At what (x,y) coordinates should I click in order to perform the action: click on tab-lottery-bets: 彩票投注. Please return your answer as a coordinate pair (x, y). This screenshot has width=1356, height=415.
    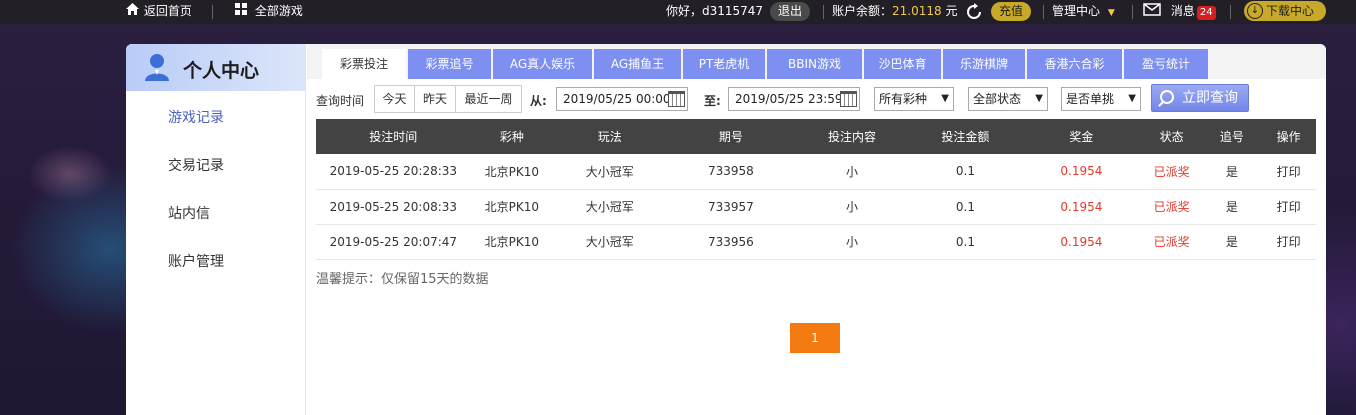
    Looking at the image, I should click on (364, 64).